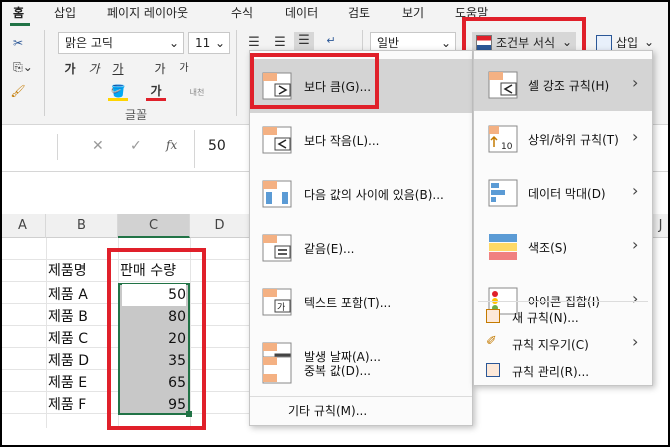 The width and height of the screenshot is (670, 447). Describe the element at coordinates (203, 43) in the screenshot. I see `font-size-value: 11` at that location.